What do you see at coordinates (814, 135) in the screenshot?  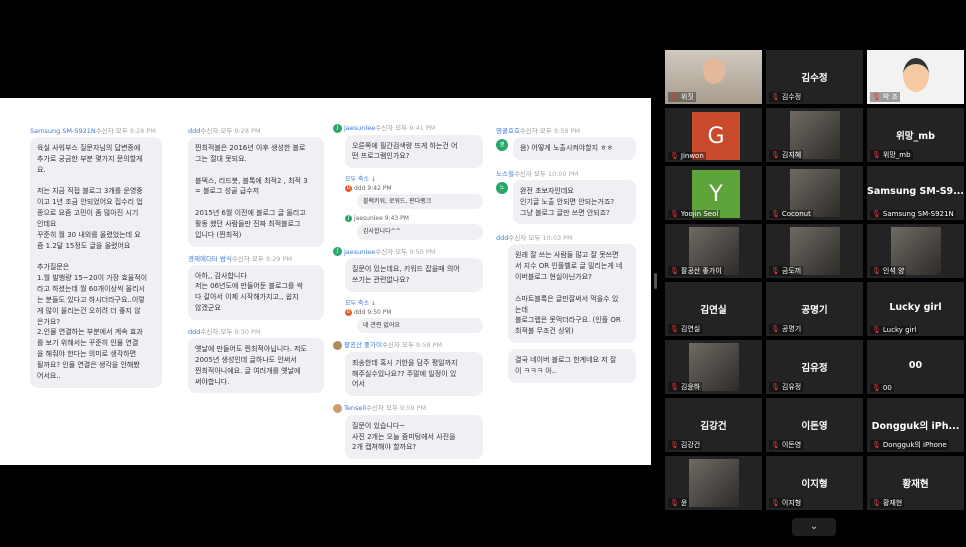 I see `participant-tile: 🎙 김지혜` at bounding box center [814, 135].